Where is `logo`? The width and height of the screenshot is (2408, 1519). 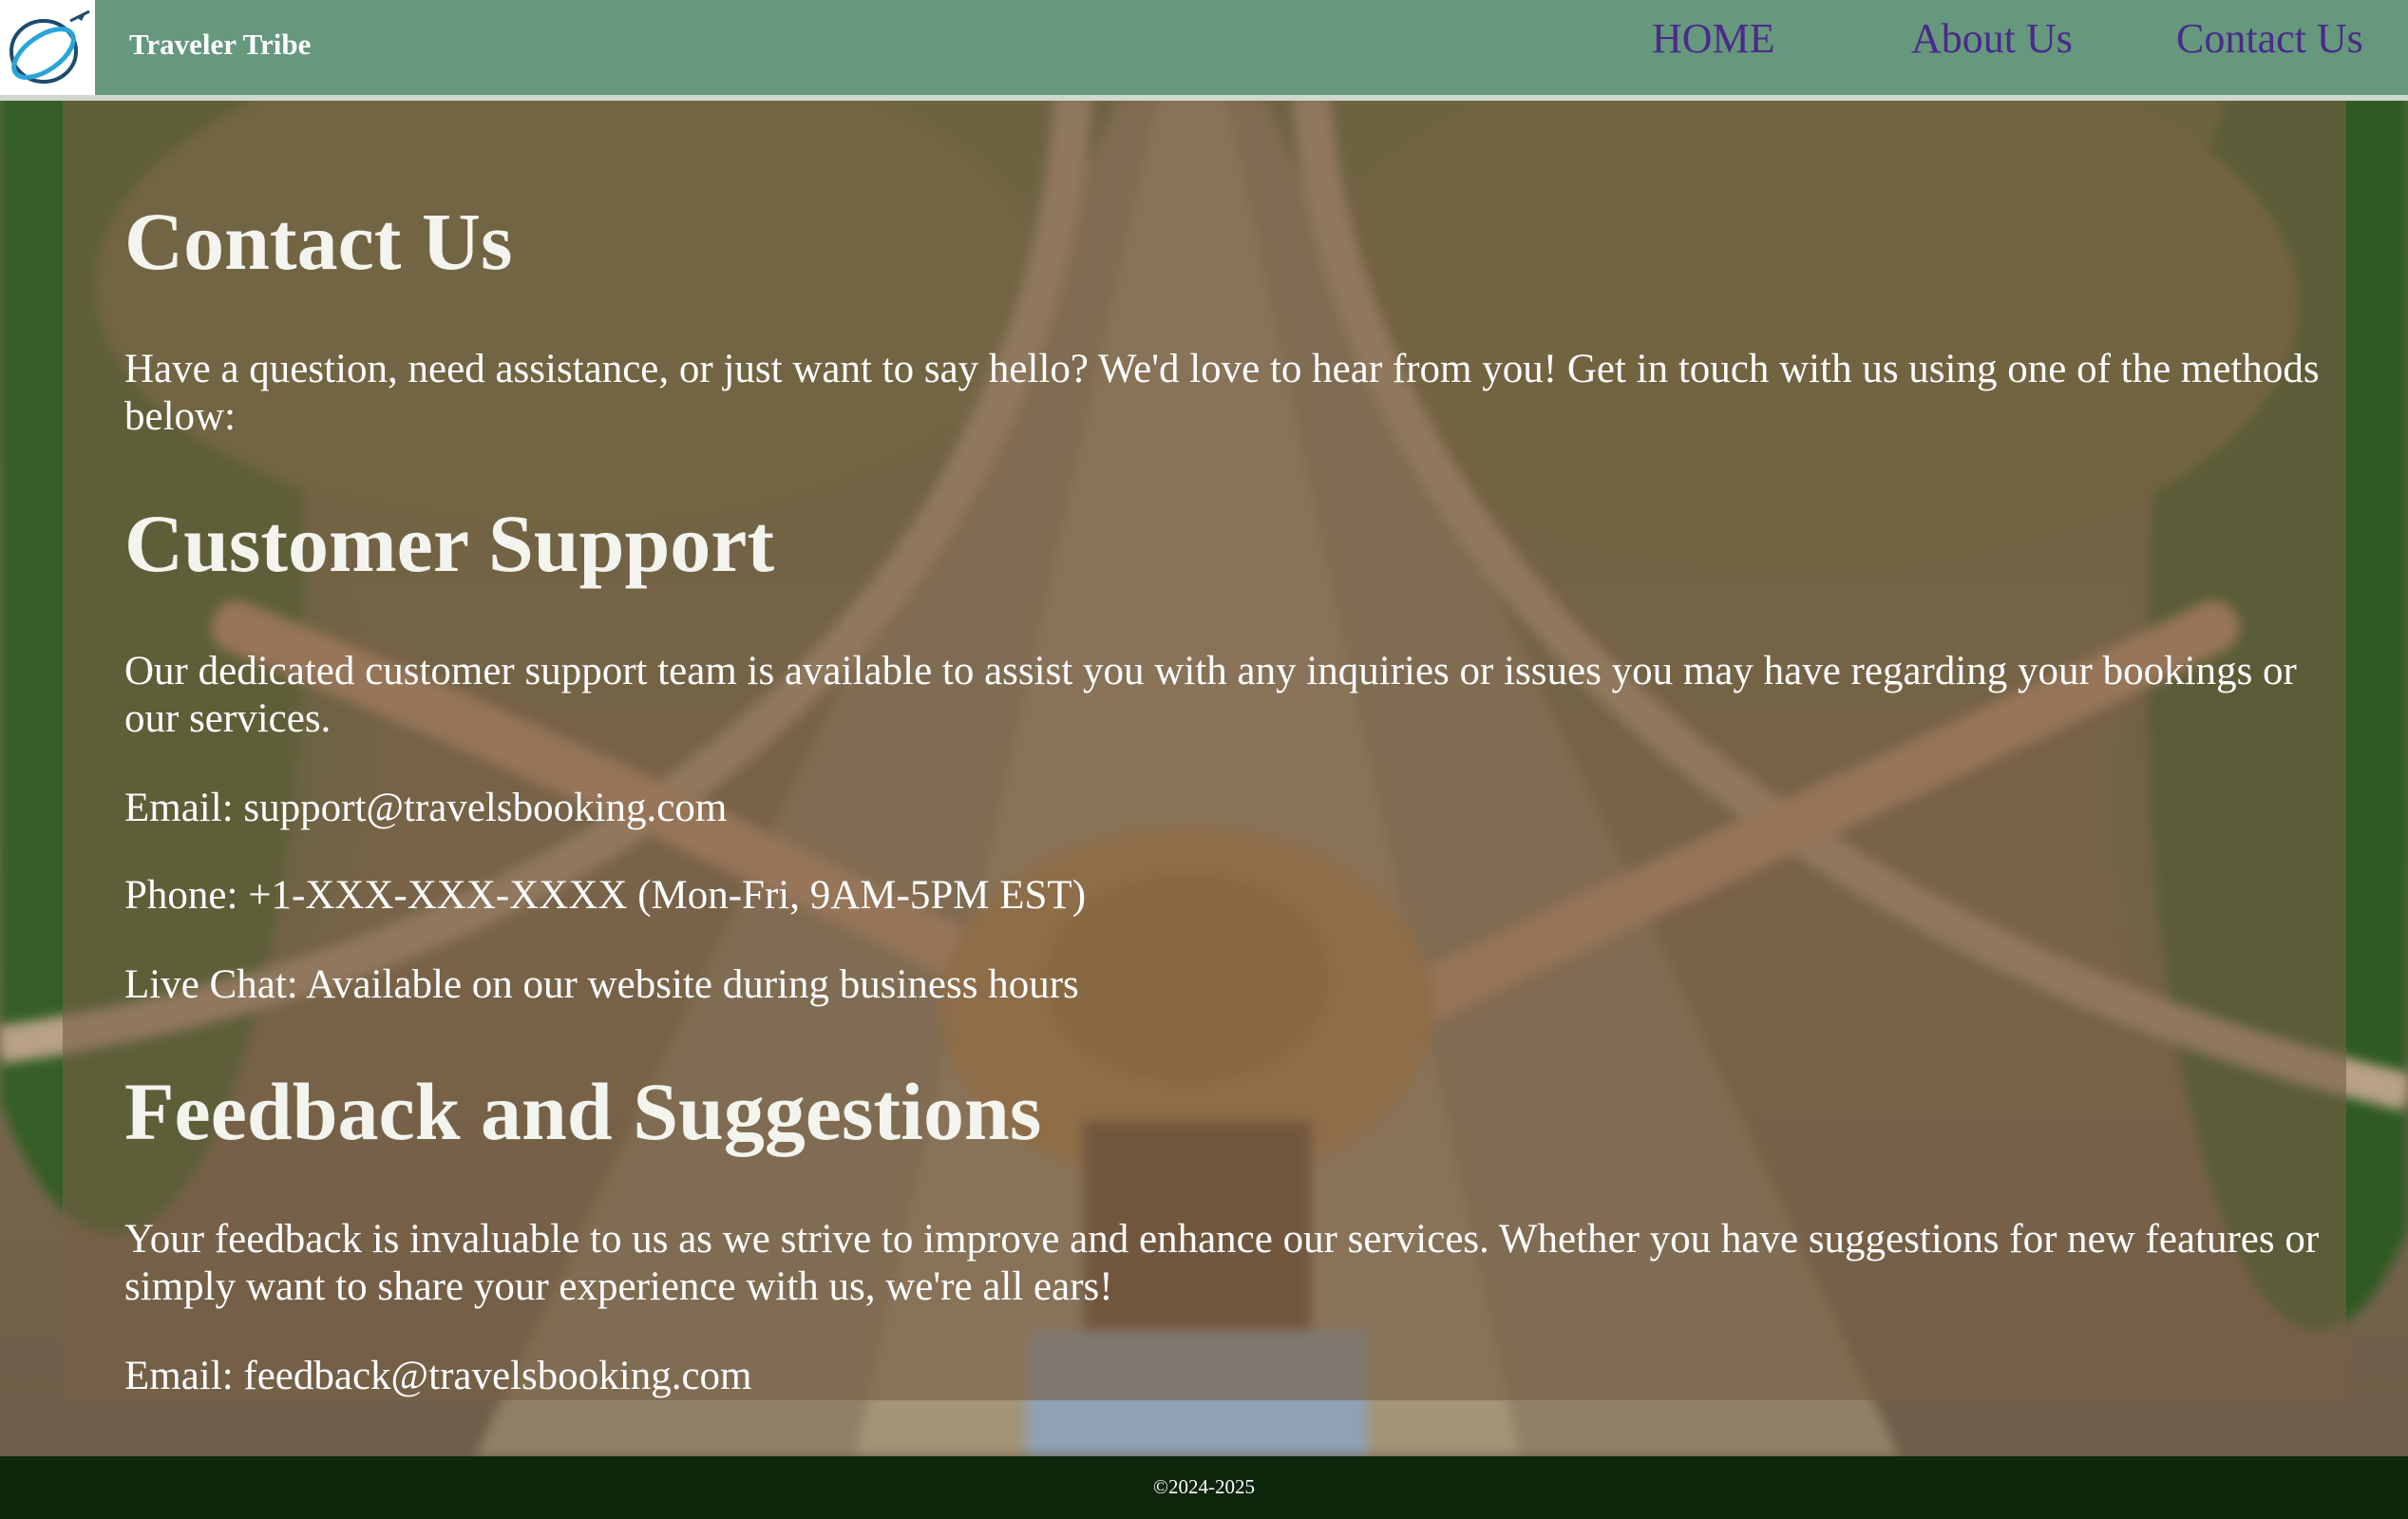
logo is located at coordinates (47, 47).